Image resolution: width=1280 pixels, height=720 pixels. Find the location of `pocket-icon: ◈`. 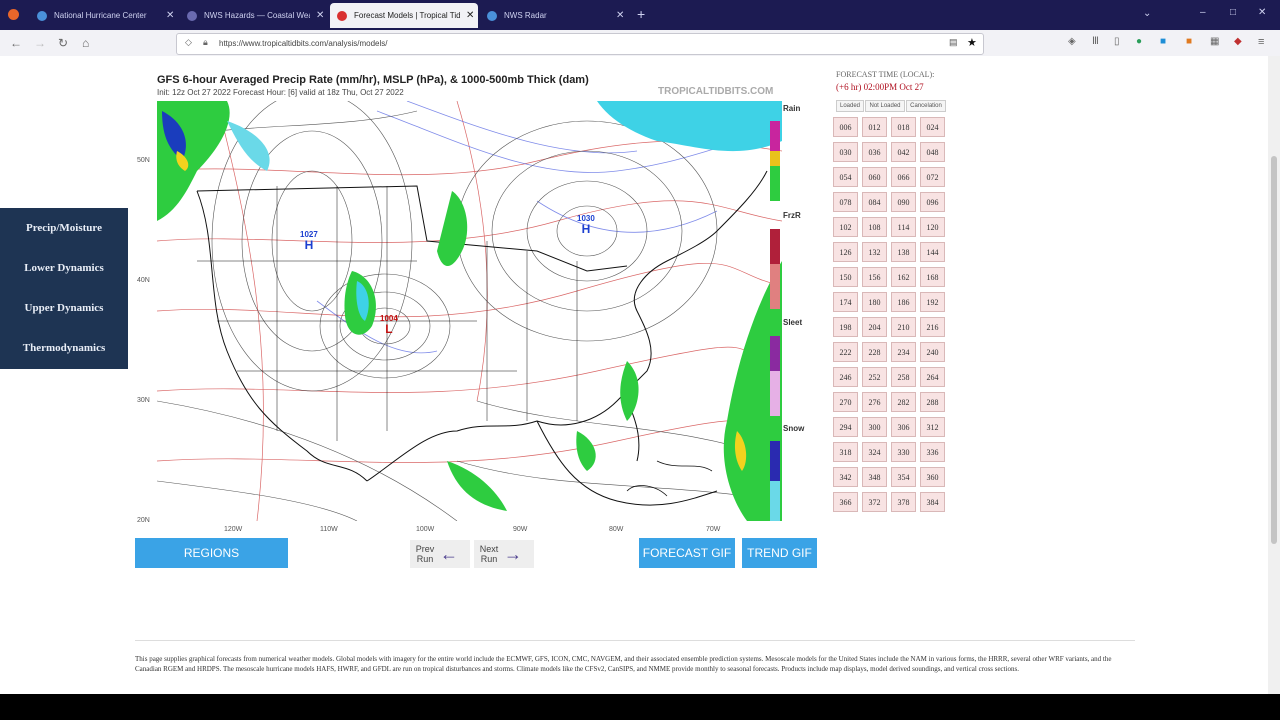

pocket-icon: ◈ is located at coordinates (1072, 41).